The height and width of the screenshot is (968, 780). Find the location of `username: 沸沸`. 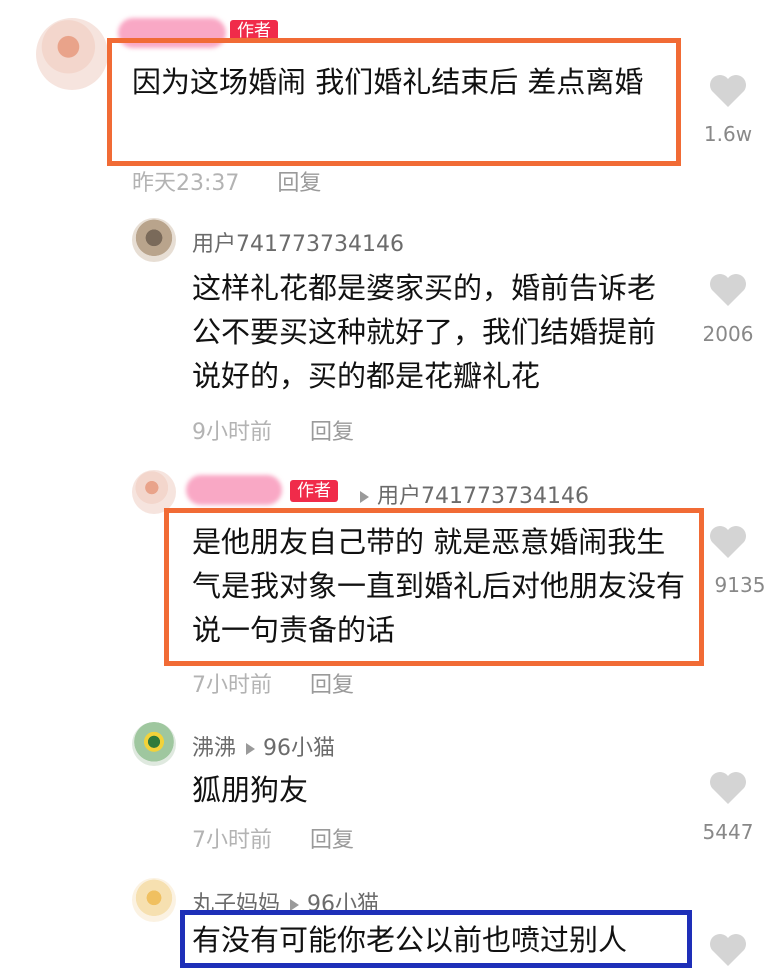

username: 沸沸 is located at coordinates (214, 748).